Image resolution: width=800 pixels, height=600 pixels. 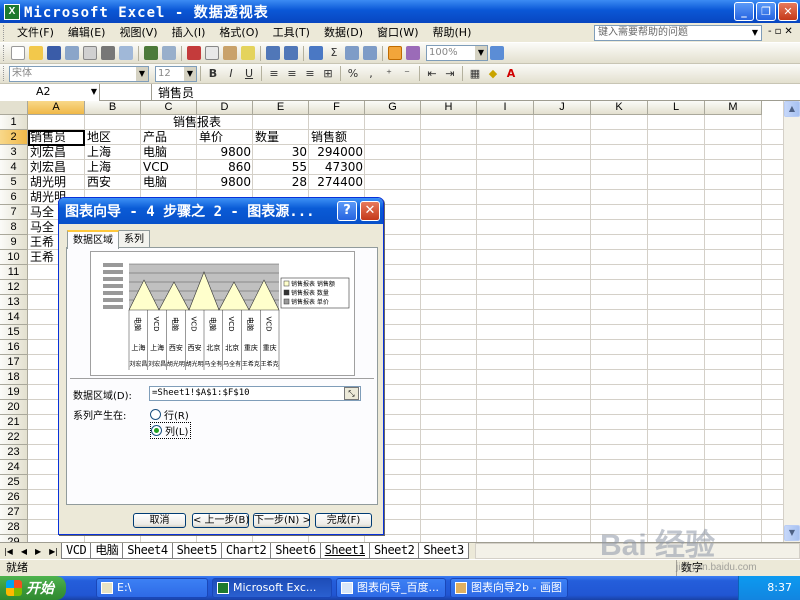 I want to click on font-color-icon: A, so click(x=511, y=74).